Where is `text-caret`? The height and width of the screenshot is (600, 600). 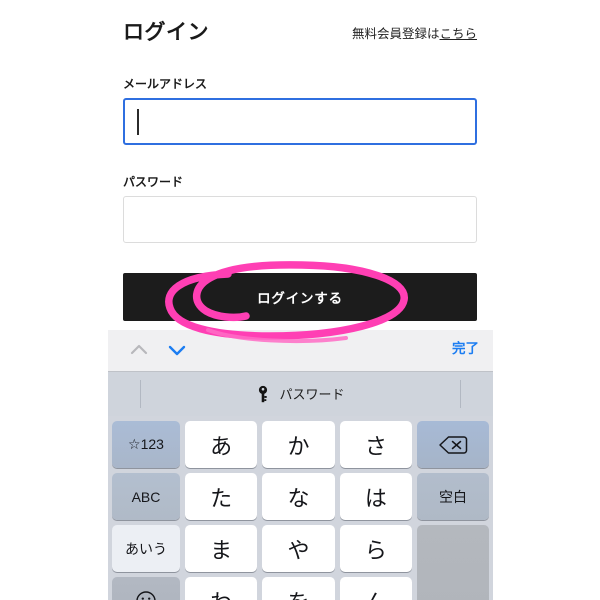
text-caret is located at coordinates (138, 122).